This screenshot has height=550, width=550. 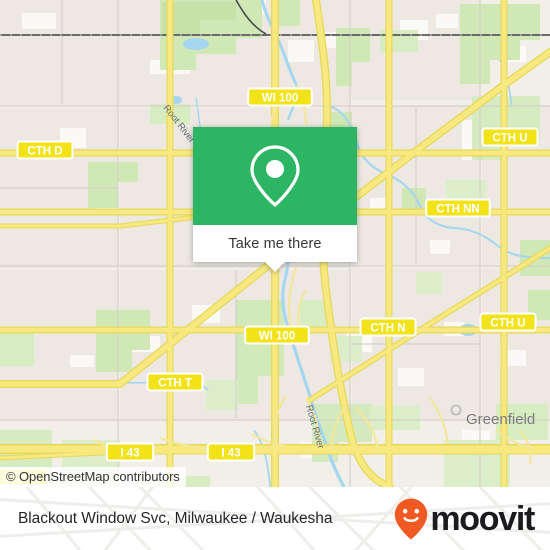 I want to click on svg-text: CTH N, so click(x=387, y=328).